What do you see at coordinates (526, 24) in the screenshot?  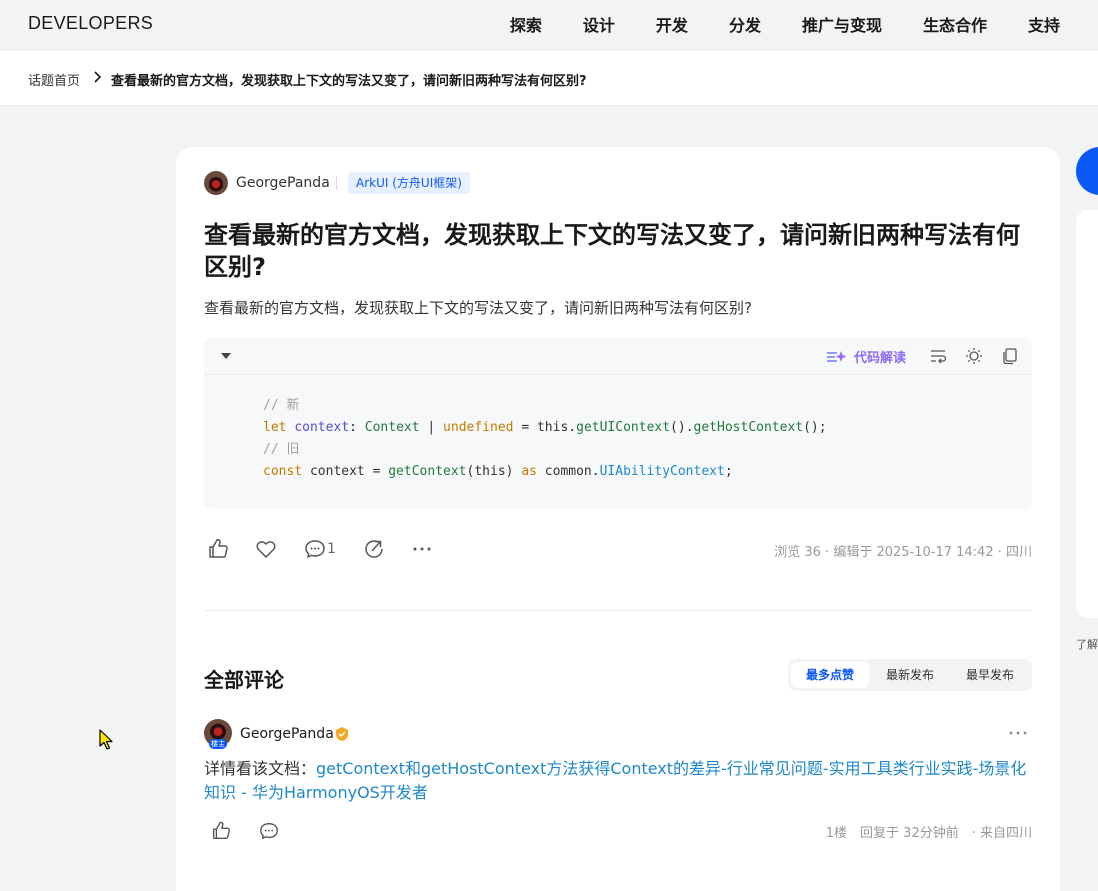 I see `nav-link-explore: 探索` at bounding box center [526, 24].